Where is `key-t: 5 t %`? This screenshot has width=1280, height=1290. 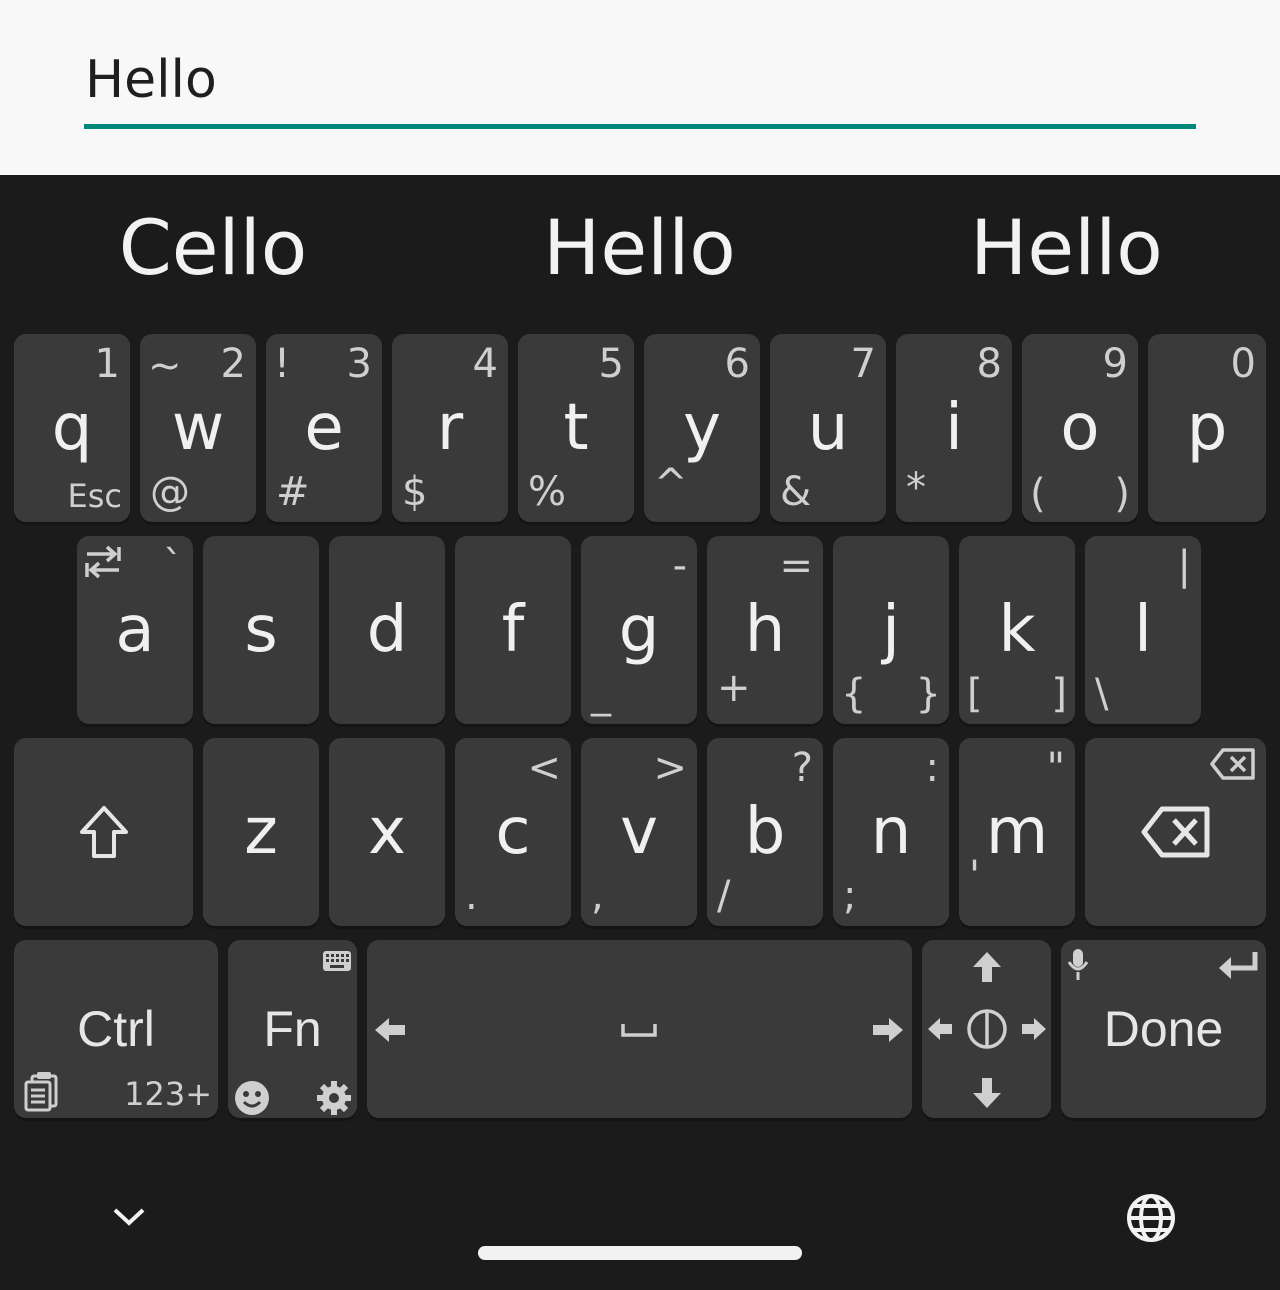
key-t: 5 t % is located at coordinates (576, 428).